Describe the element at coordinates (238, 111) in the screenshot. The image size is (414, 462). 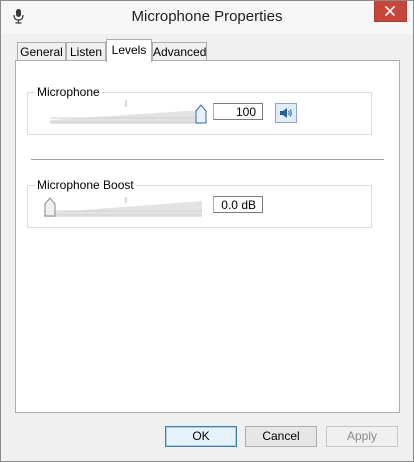
I see `microphone-level-input: 100` at that location.